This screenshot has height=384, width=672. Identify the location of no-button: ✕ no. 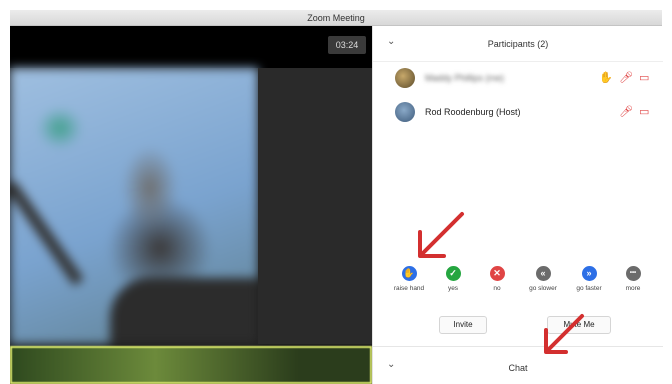
(497, 279).